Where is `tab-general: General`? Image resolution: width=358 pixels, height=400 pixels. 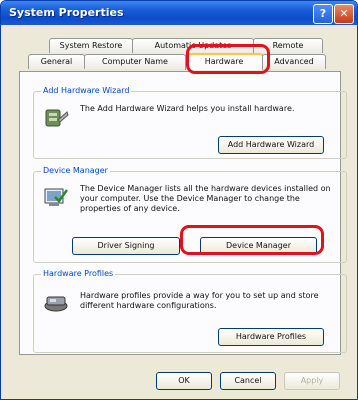
tab-general: General is located at coordinates (56, 61).